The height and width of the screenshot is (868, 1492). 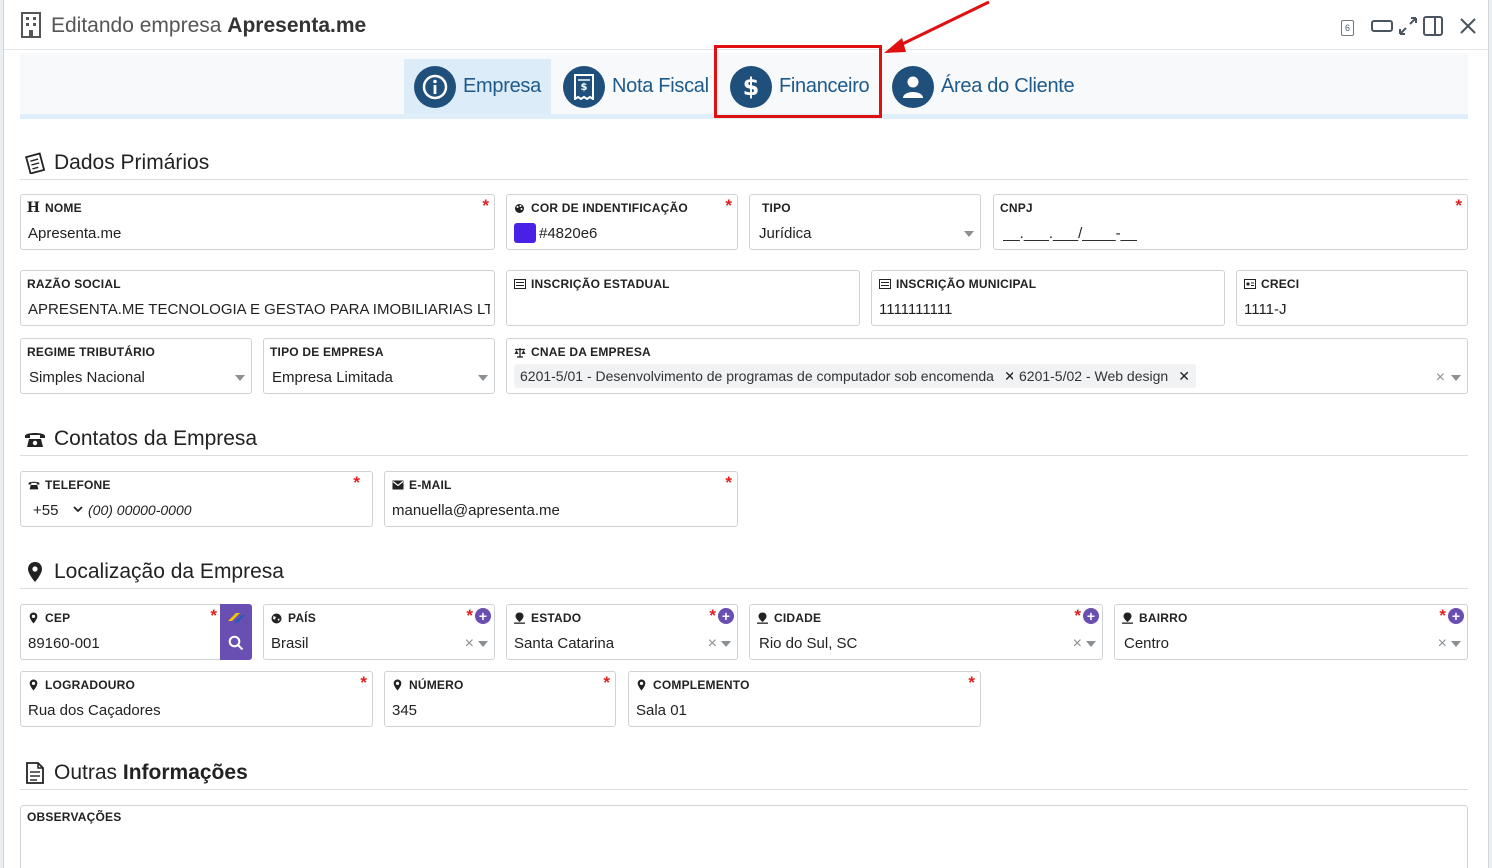 What do you see at coordinates (35, 163) in the screenshot?
I see `document-stack-icon` at bounding box center [35, 163].